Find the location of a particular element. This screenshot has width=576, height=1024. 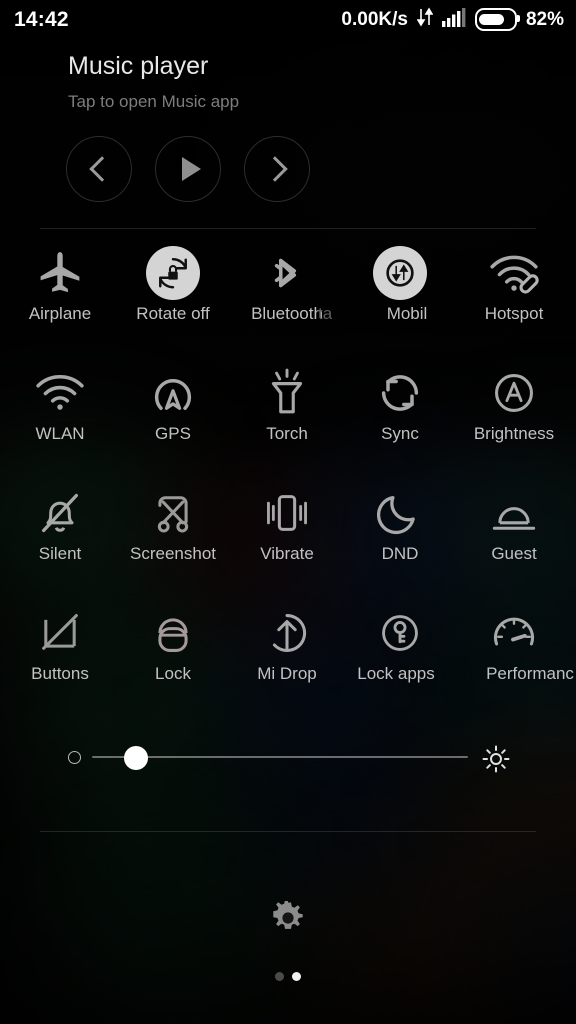

toggle-airplane: Airplane is located at coordinates (60, 284).